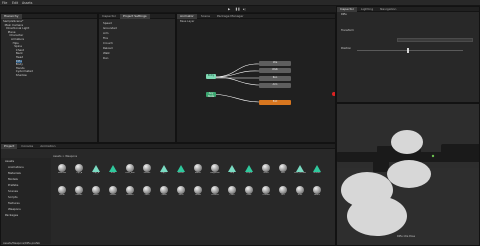 Image resolution: width=480 pixels, height=246 pixels. I want to click on slider-track, so click(410, 50).